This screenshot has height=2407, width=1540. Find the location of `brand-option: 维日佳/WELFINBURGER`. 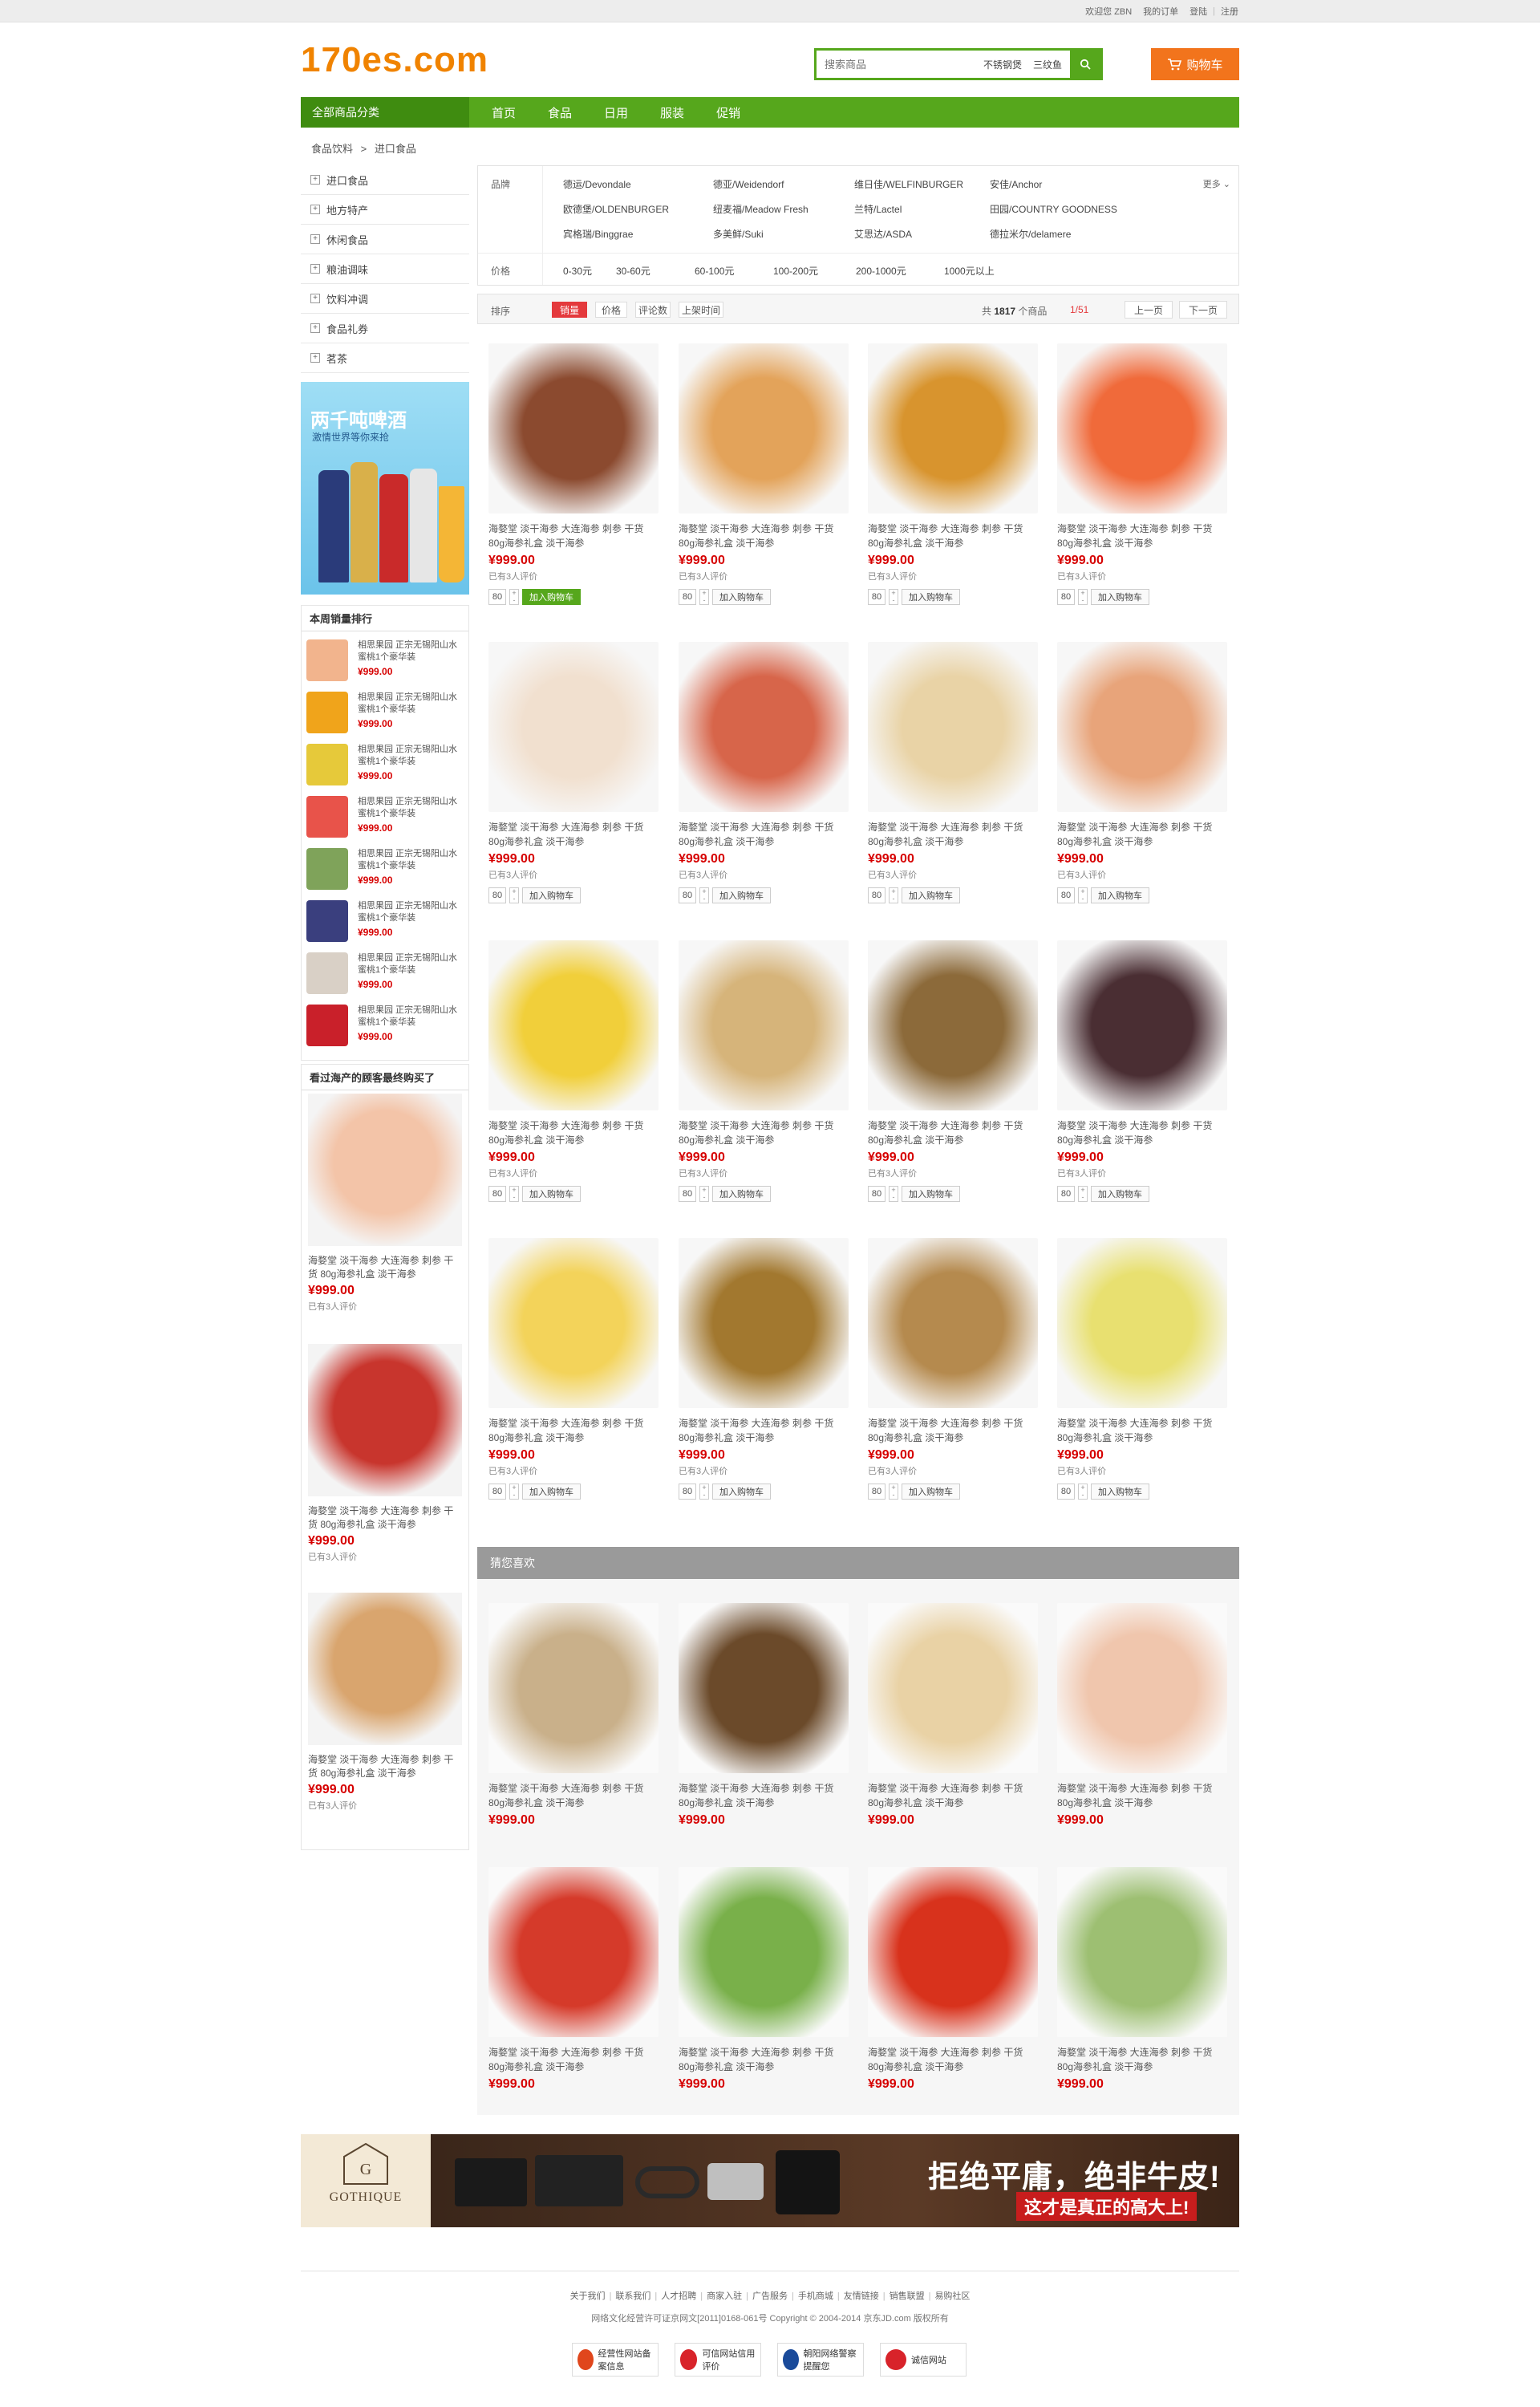

brand-option: 维日佳/WELFINBURGER is located at coordinates (908, 184).